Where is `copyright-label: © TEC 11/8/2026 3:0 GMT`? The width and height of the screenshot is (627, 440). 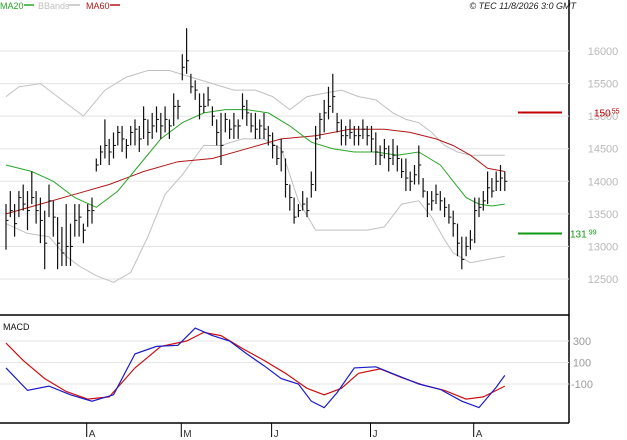 copyright-label: © TEC 11/8/2026 3:0 GMT is located at coordinates (523, 6).